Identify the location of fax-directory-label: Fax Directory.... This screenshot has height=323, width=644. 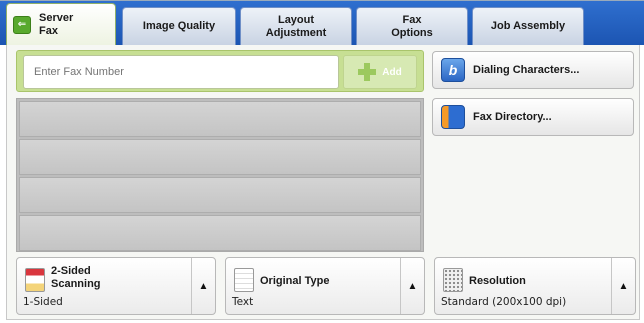
(512, 117).